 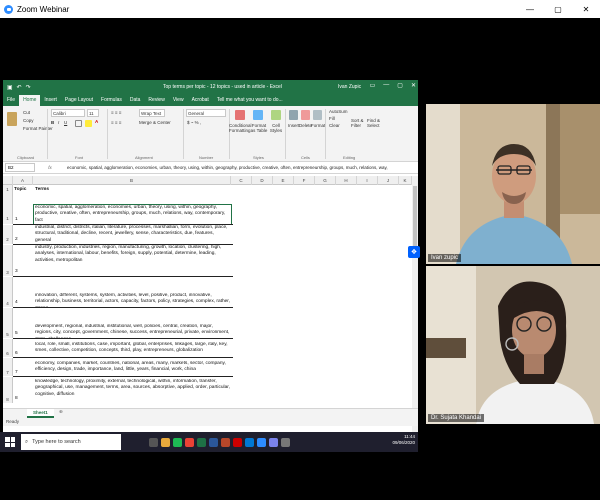 What do you see at coordinates (558, 9) in the screenshot?
I see `maximize-button: ▢` at bounding box center [558, 9].